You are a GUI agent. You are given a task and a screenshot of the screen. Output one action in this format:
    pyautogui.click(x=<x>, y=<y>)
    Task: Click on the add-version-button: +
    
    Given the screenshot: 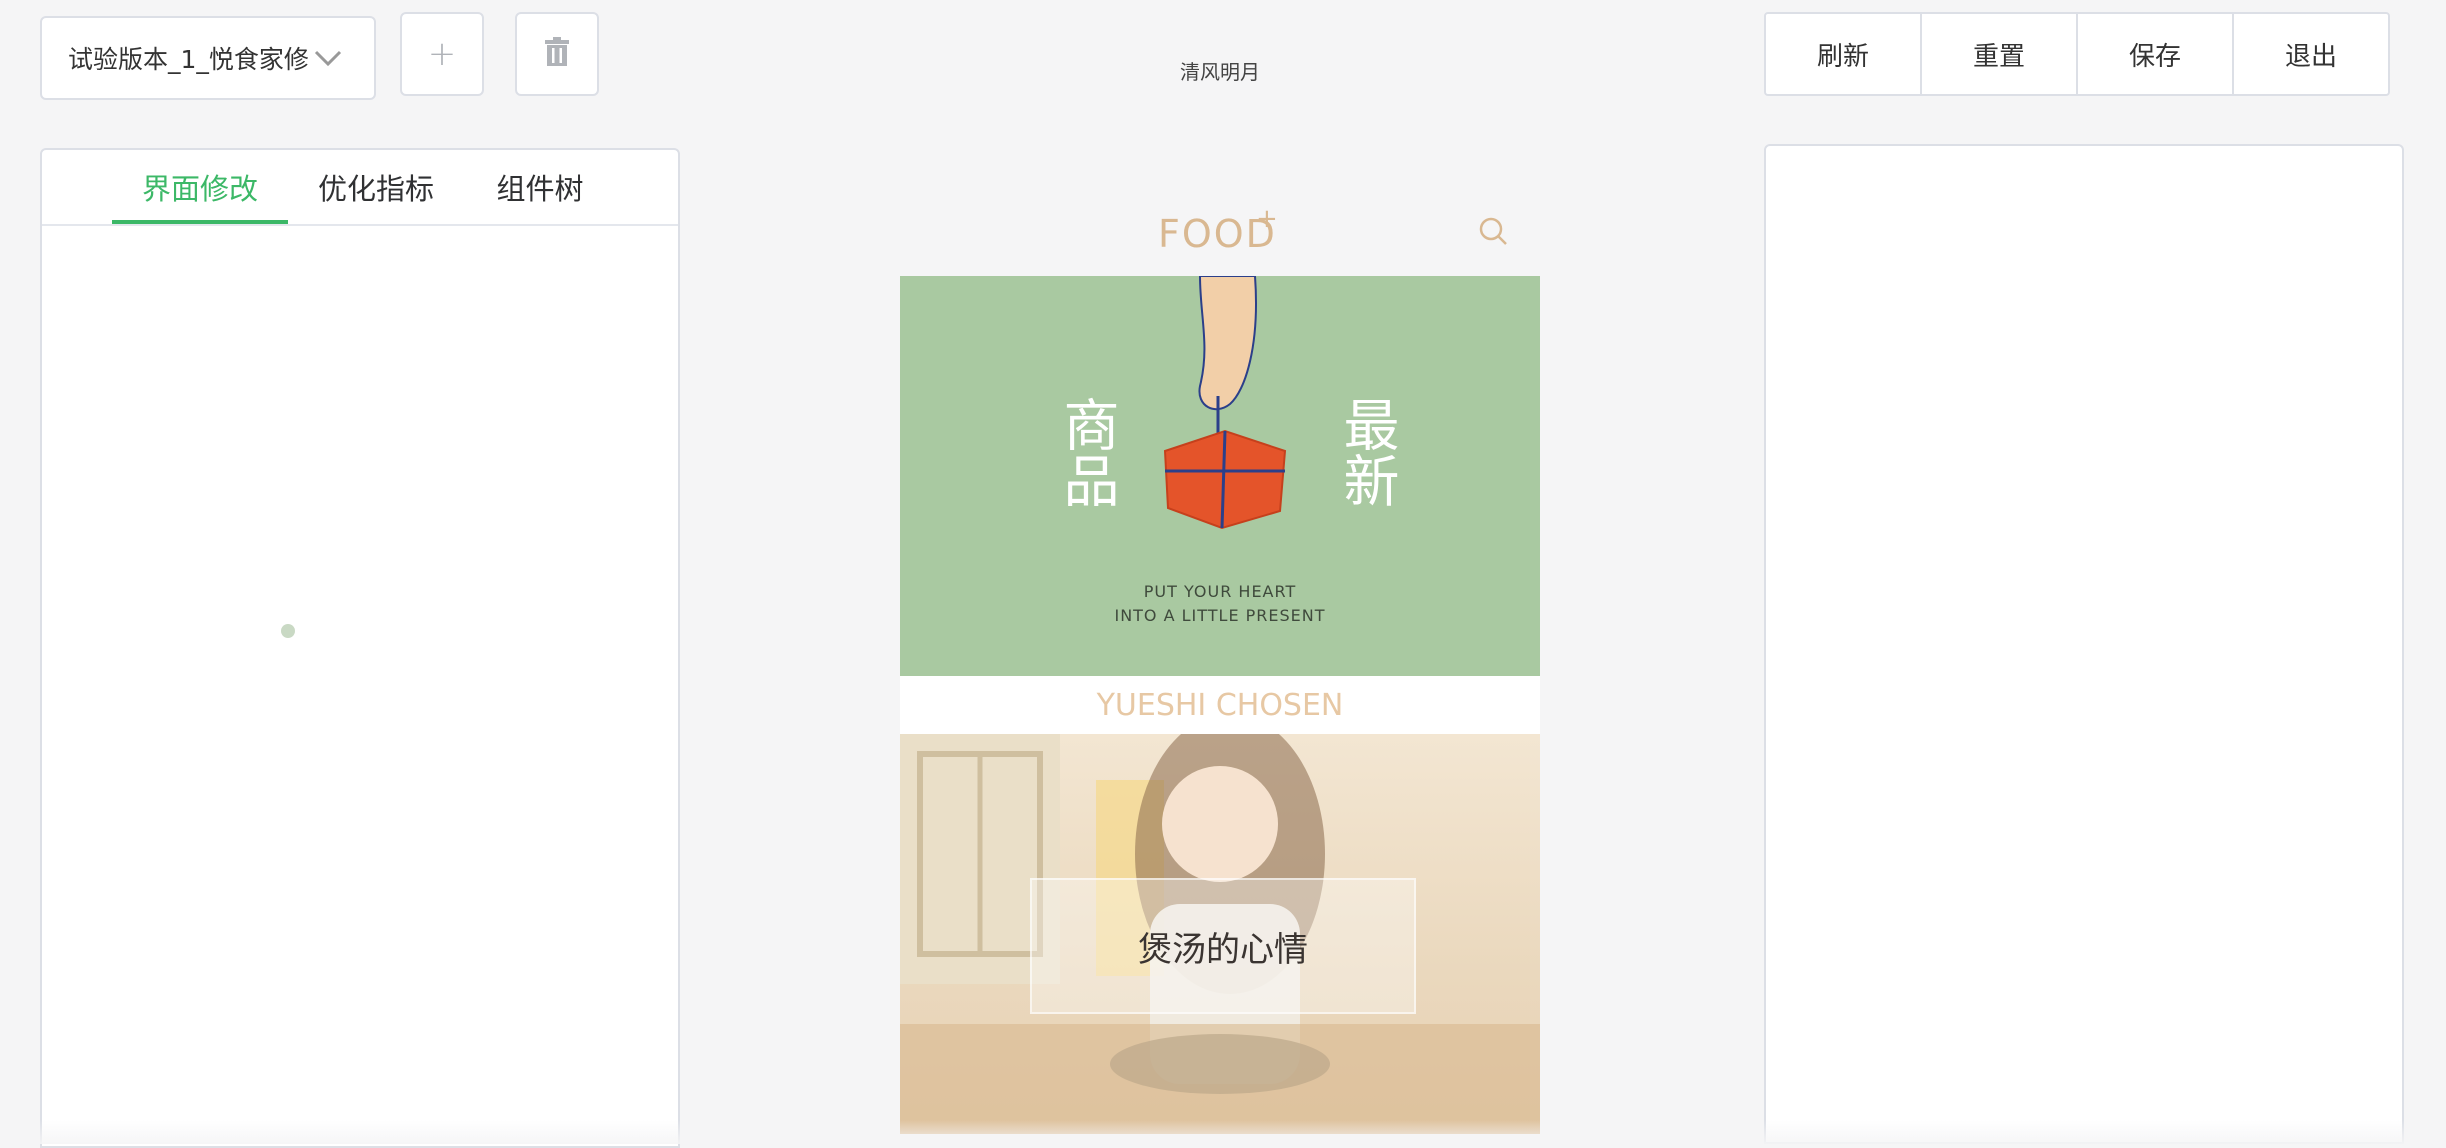 What is the action you would take?
    pyautogui.click(x=442, y=54)
    